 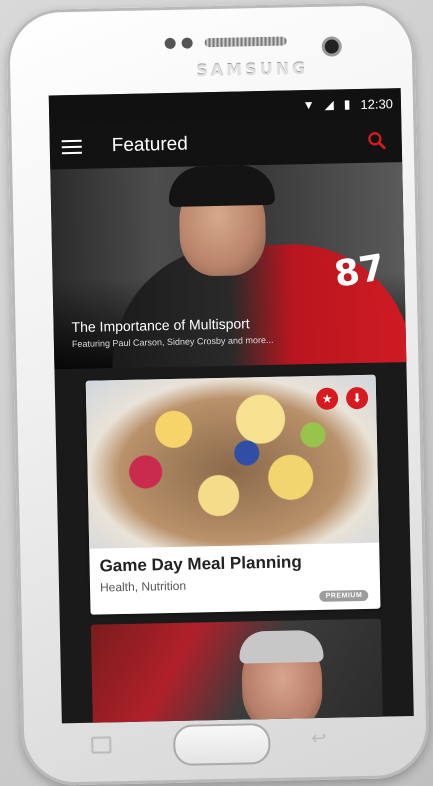 I want to click on search-icon, so click(x=377, y=140).